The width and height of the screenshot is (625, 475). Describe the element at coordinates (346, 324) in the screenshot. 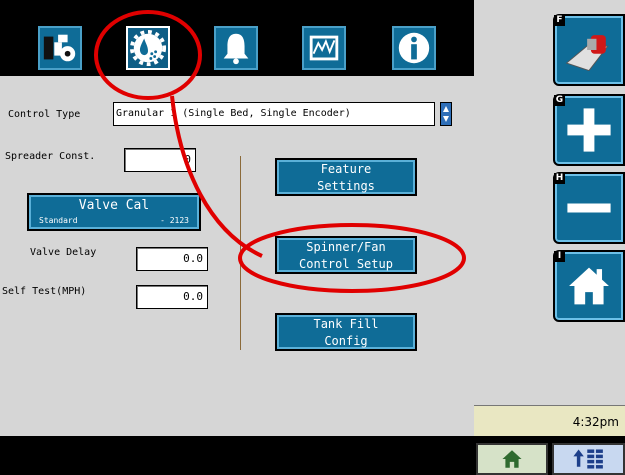

I see `tank-fill-line1: Tank Fill` at that location.